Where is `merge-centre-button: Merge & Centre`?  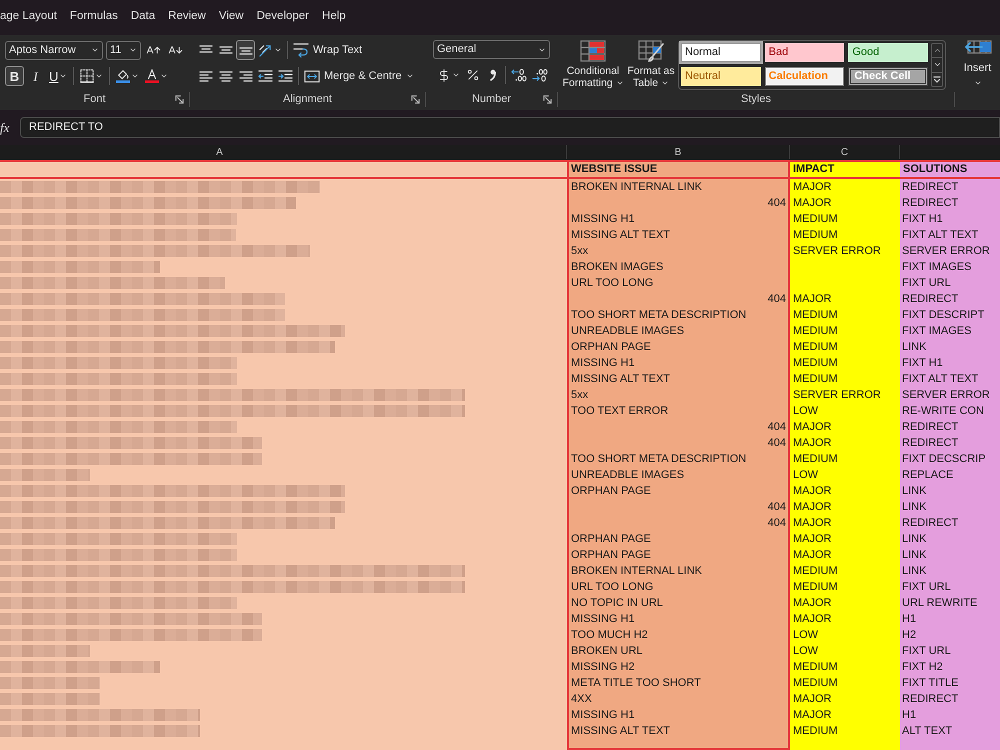 merge-centre-button: Merge & Centre is located at coordinates (359, 76).